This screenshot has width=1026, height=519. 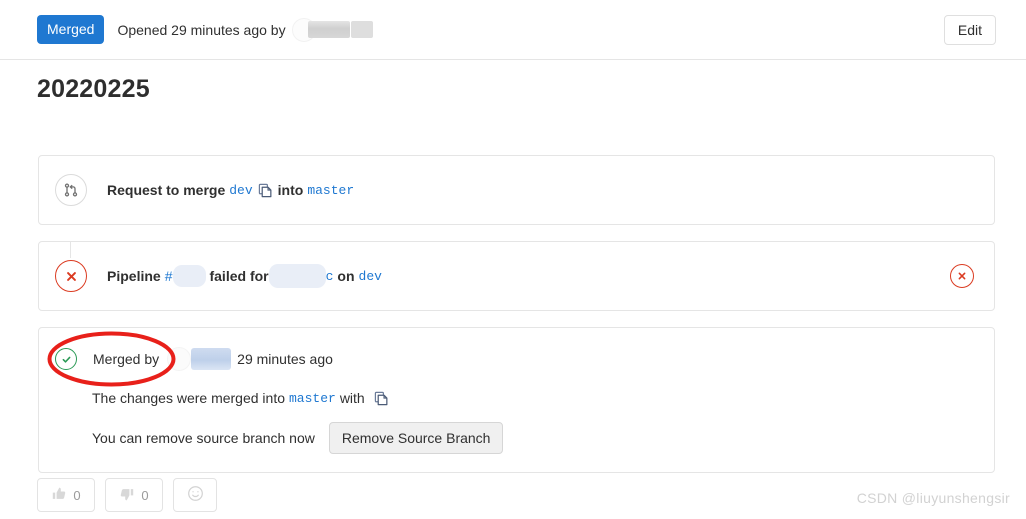 What do you see at coordinates (66, 359) in the screenshot?
I see `check-circle-icon` at bounding box center [66, 359].